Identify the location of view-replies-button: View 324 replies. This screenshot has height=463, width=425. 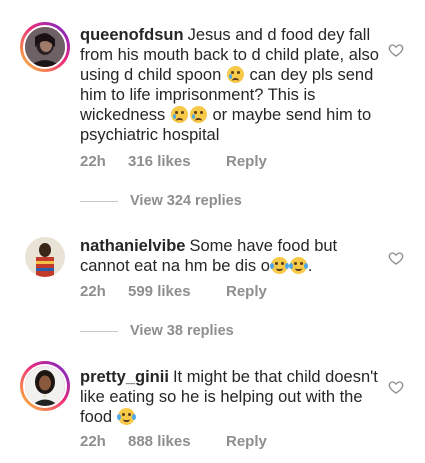
(161, 201).